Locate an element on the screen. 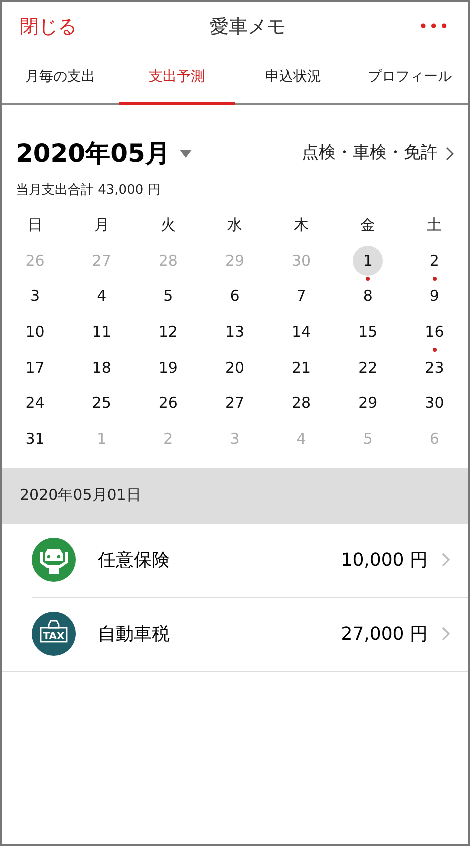 Image resolution: width=470 pixels, height=846 pixels. more-button: ••• is located at coordinates (434, 27).